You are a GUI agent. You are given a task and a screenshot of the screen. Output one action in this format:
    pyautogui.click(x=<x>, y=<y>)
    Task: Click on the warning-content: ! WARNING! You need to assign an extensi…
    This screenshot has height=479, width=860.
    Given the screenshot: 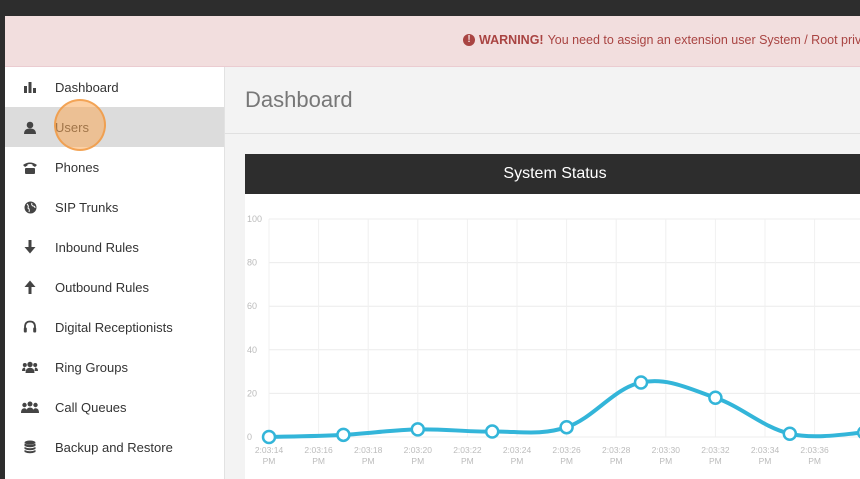 What is the action you would take?
    pyautogui.click(x=661, y=40)
    